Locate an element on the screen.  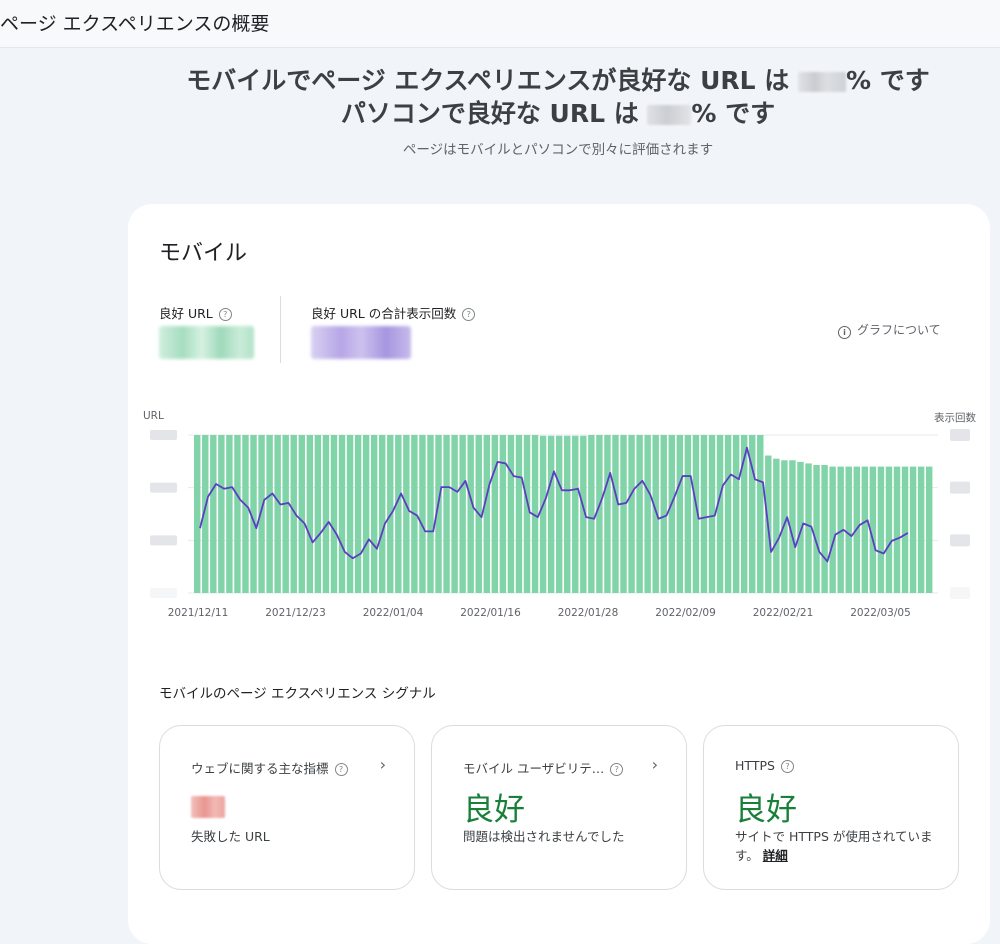
x-tick-label: 2022/02/21 is located at coordinates (783, 613).